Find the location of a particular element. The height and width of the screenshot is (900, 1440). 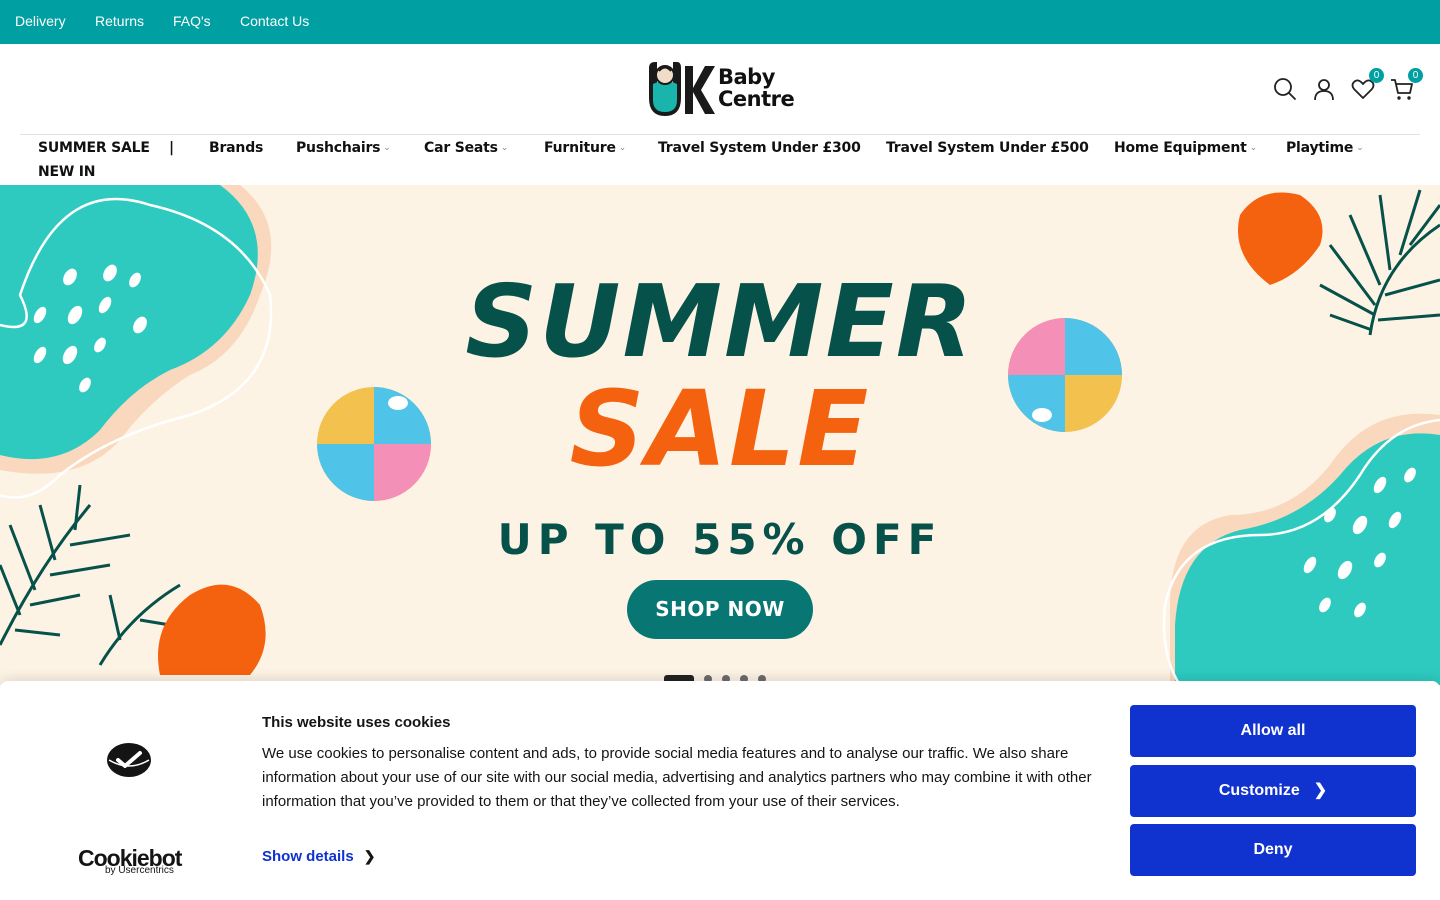

cart-count-badge: 0 is located at coordinates (1415, 75).